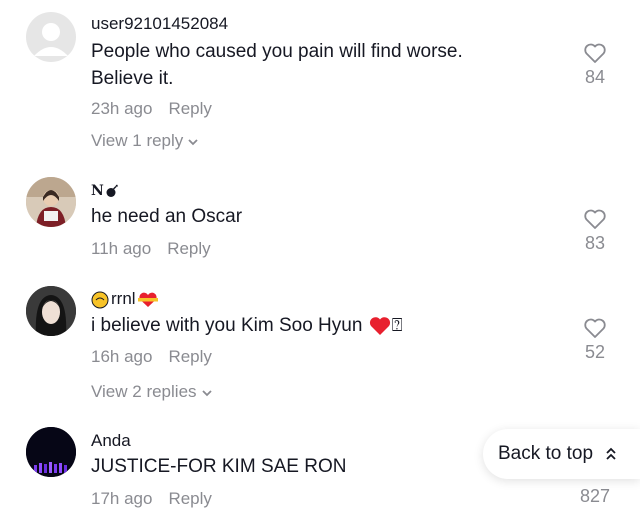  What do you see at coordinates (122, 498) in the screenshot?
I see `comment-time: 17h ago` at bounding box center [122, 498].